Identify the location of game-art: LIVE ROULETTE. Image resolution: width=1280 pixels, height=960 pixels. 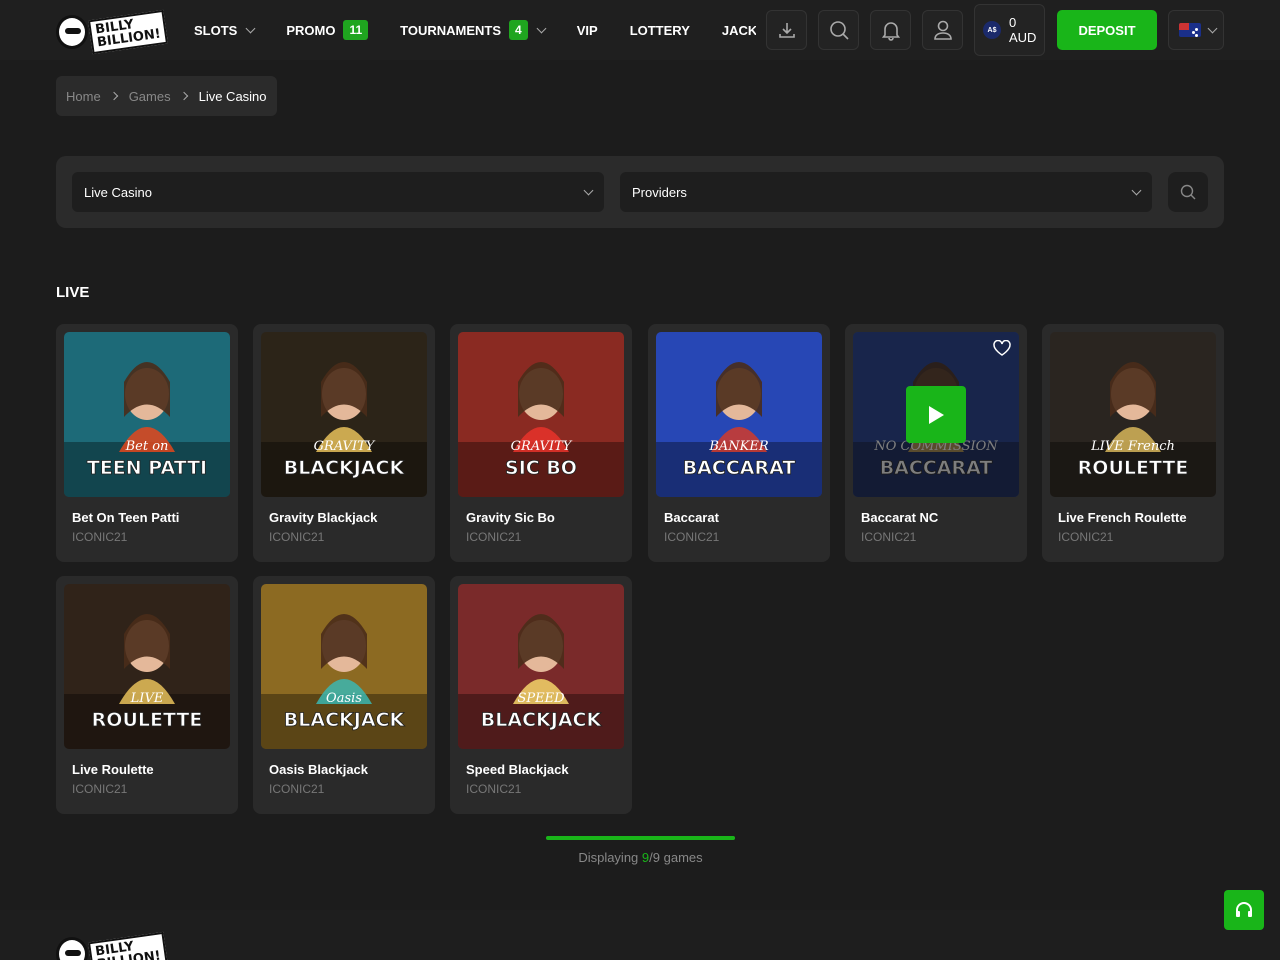
(147, 666).